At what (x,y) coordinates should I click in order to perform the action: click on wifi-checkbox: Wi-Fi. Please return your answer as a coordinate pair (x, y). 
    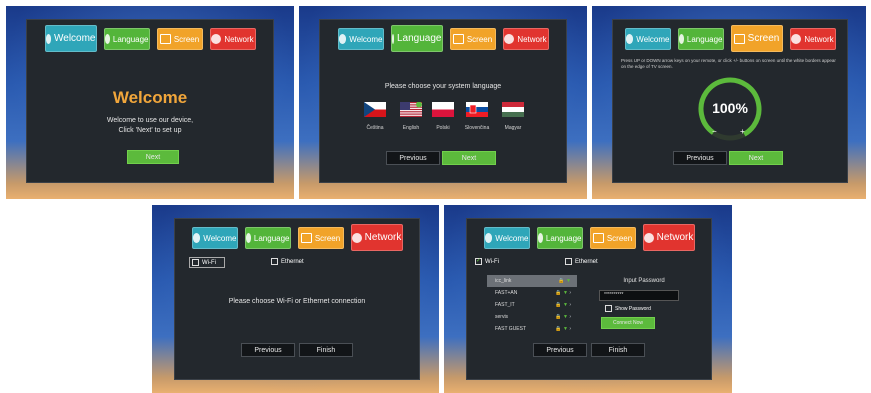
    Looking at the image, I should click on (207, 262).